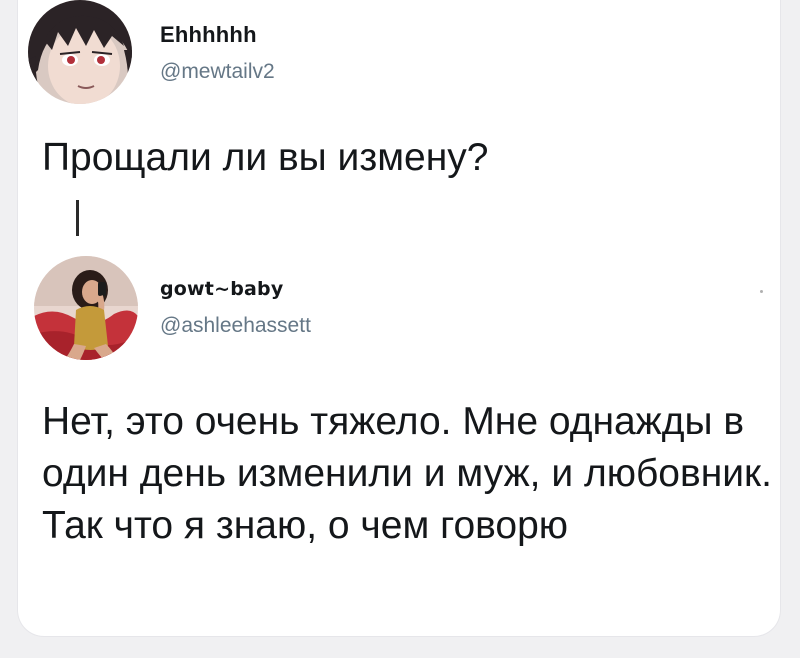 This screenshot has height=658, width=800. Describe the element at coordinates (77, 218) in the screenshot. I see `thread-connector-line` at that location.